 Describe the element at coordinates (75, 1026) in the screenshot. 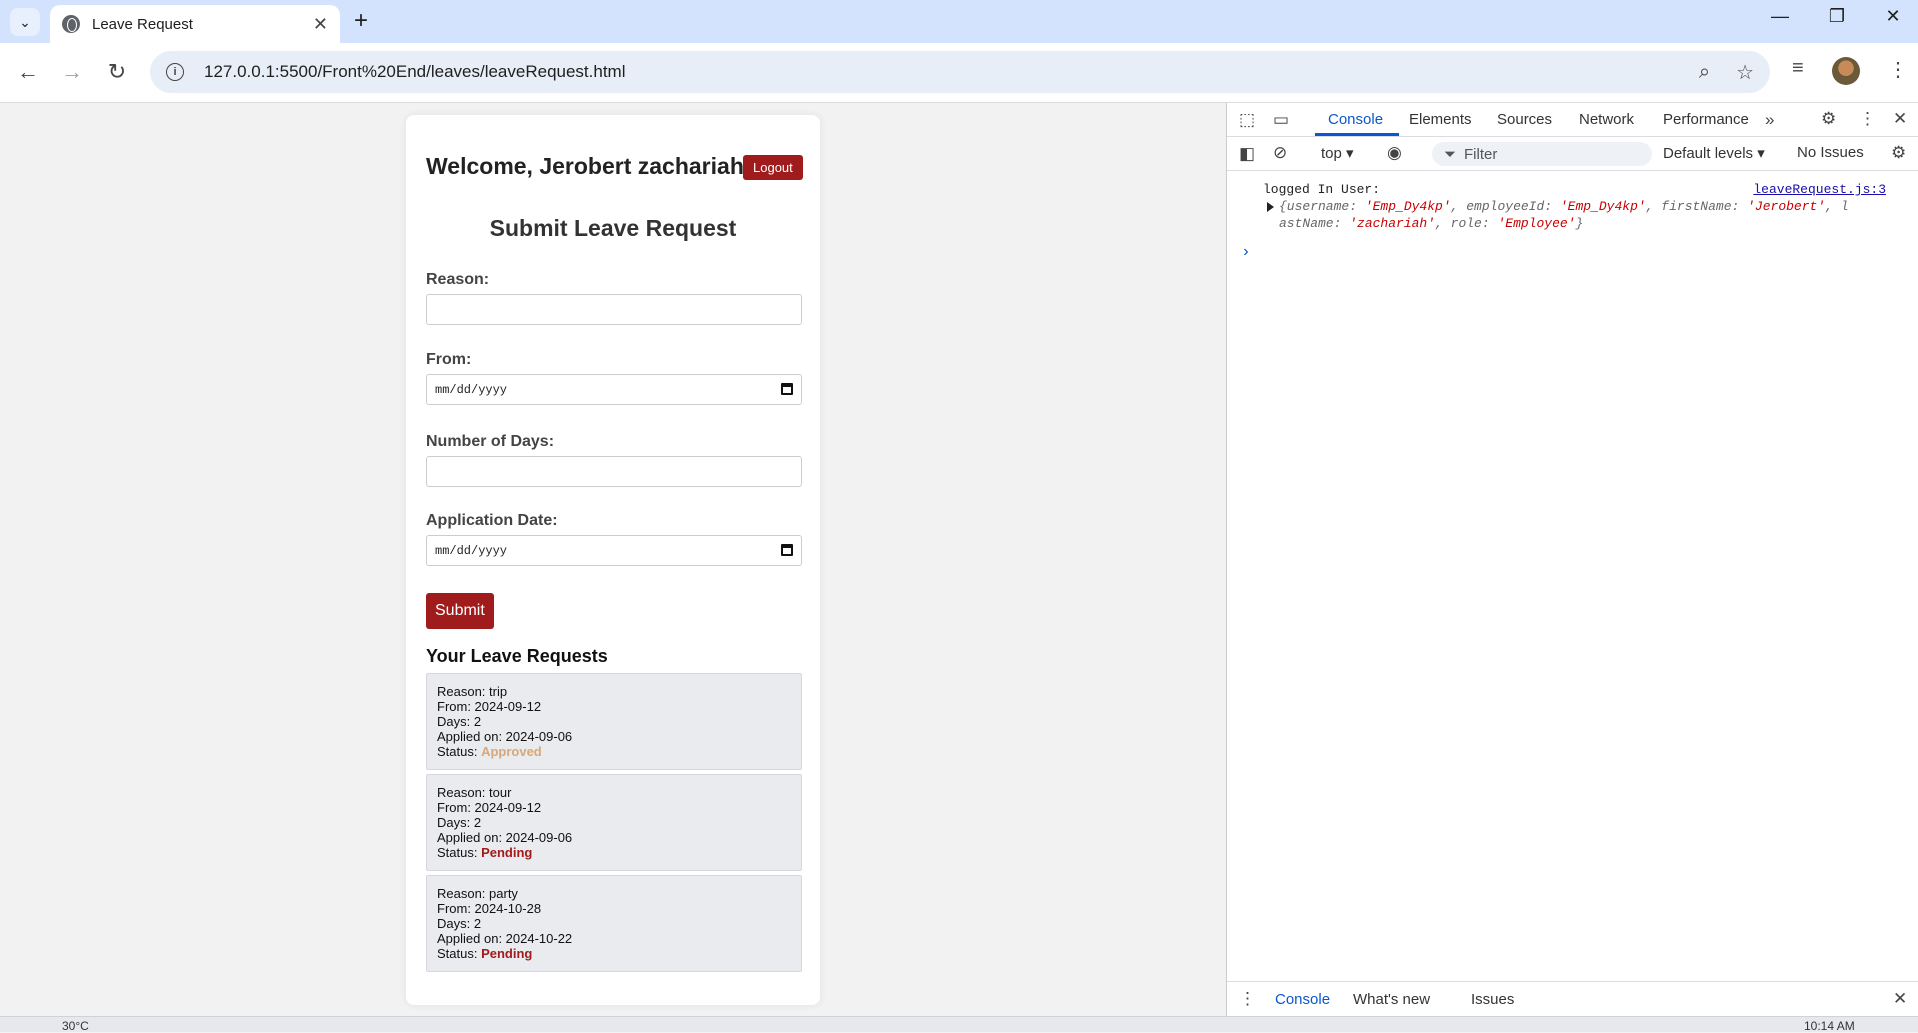

I see `weather-temp: 30°C` at that location.